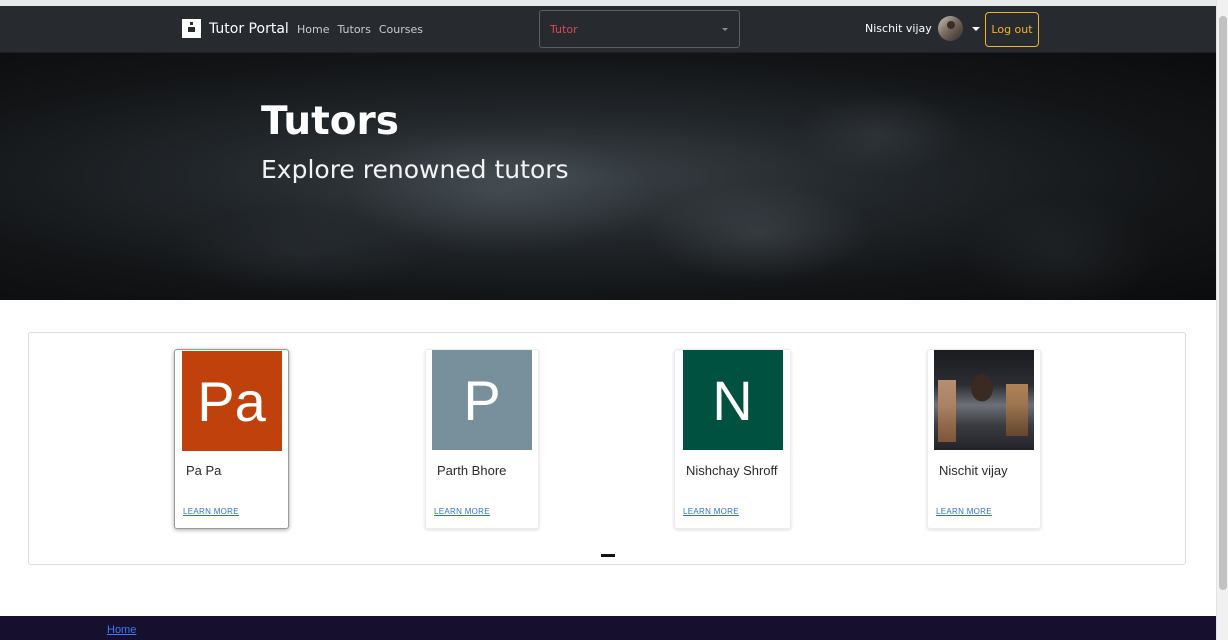 The height and width of the screenshot is (640, 1228). Describe the element at coordinates (898, 28) in the screenshot. I see `user-name: Nischit vijay` at that location.